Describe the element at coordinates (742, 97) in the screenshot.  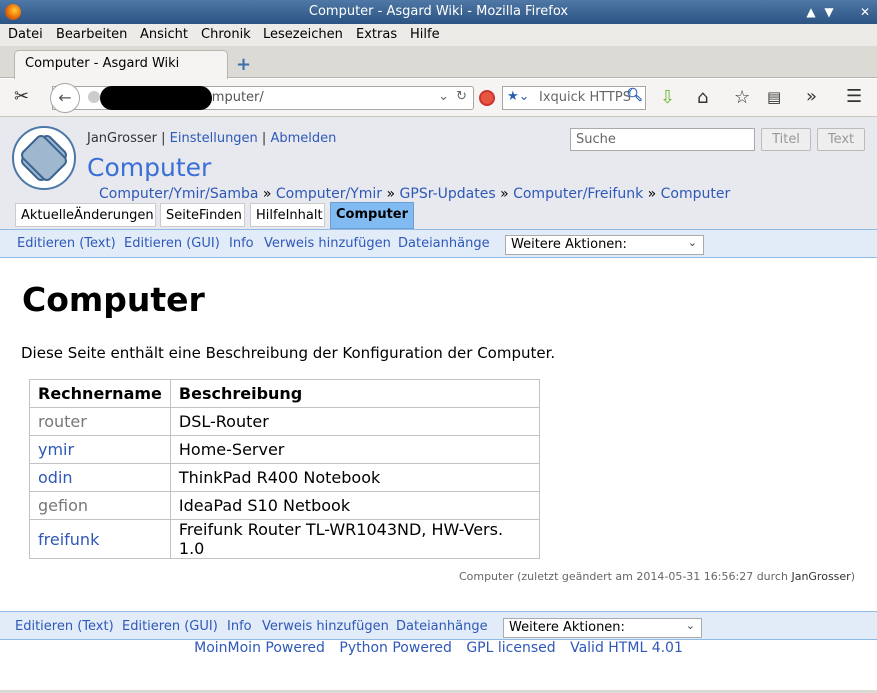
I see `bookmark-star-icon: ☆` at that location.